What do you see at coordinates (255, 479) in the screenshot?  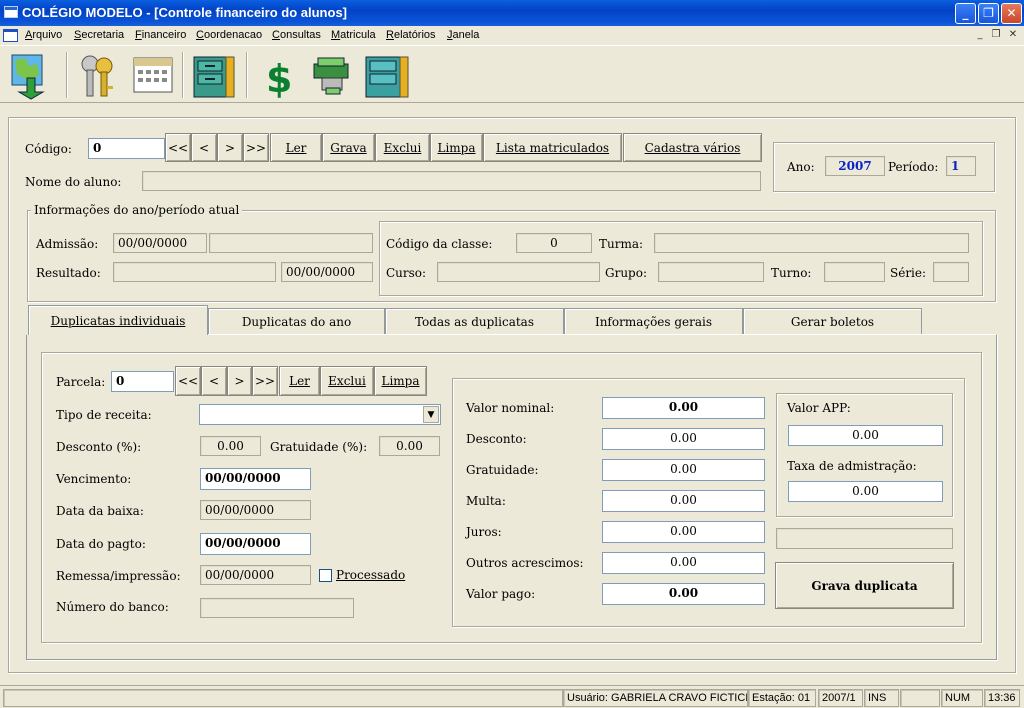 I see `vencimento-input: 00/00/0000` at bounding box center [255, 479].